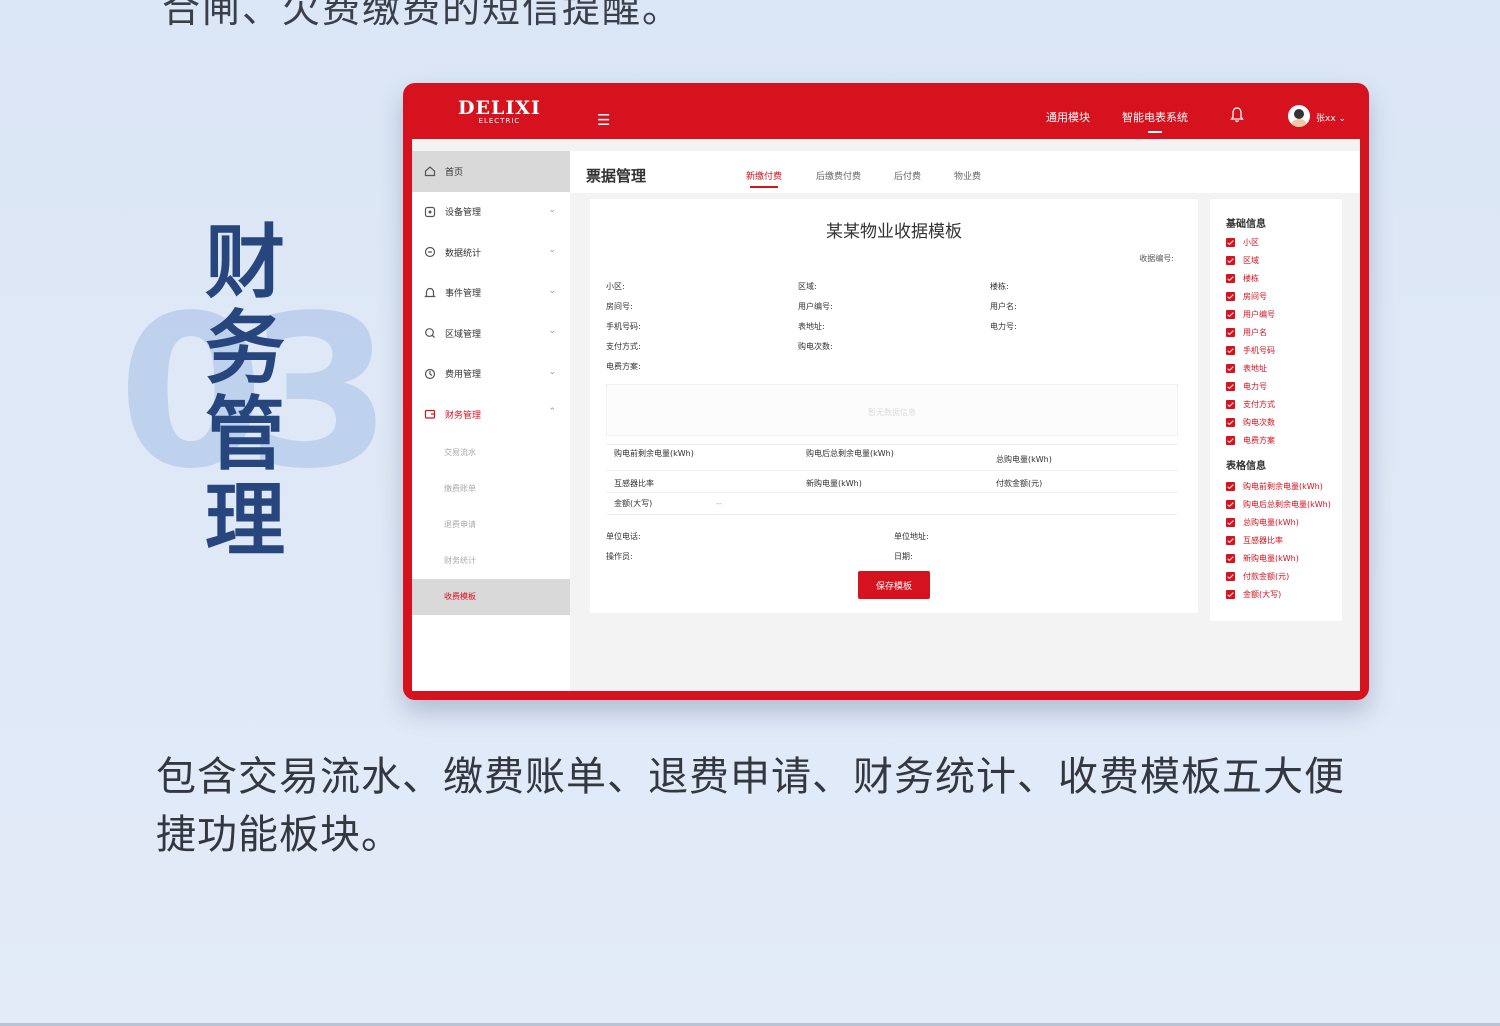 The height and width of the screenshot is (1026, 1500). I want to click on sidebar-subitem-bills: 缴费账单, so click(491, 489).